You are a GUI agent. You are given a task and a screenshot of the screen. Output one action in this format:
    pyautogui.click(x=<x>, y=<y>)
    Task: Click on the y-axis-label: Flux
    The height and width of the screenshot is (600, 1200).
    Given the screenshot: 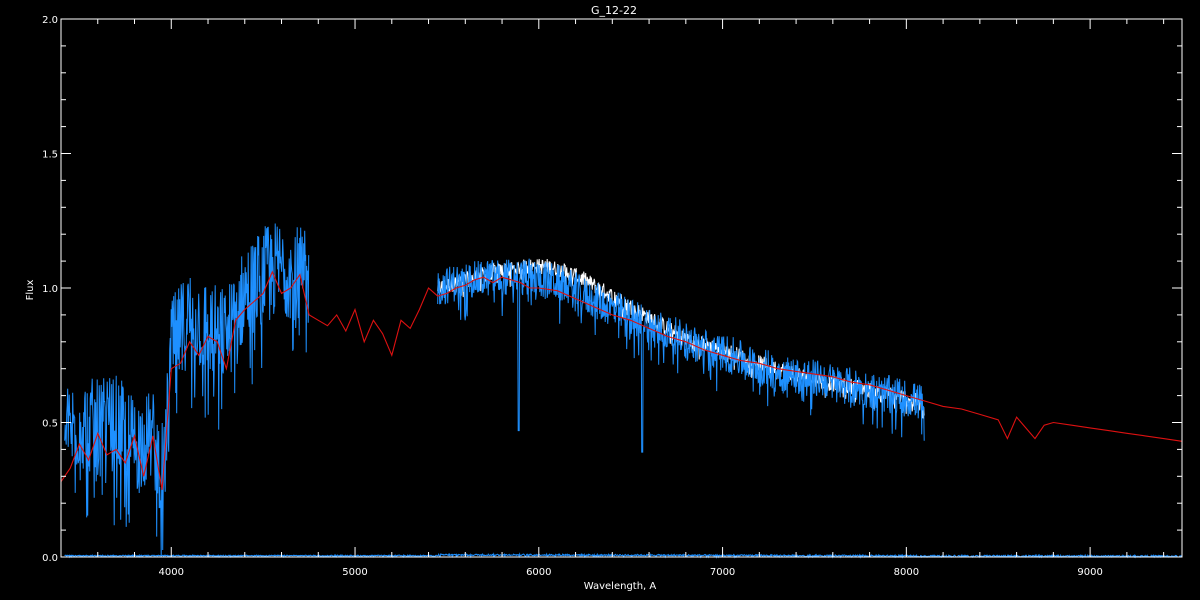 What is the action you would take?
    pyautogui.click(x=30, y=290)
    